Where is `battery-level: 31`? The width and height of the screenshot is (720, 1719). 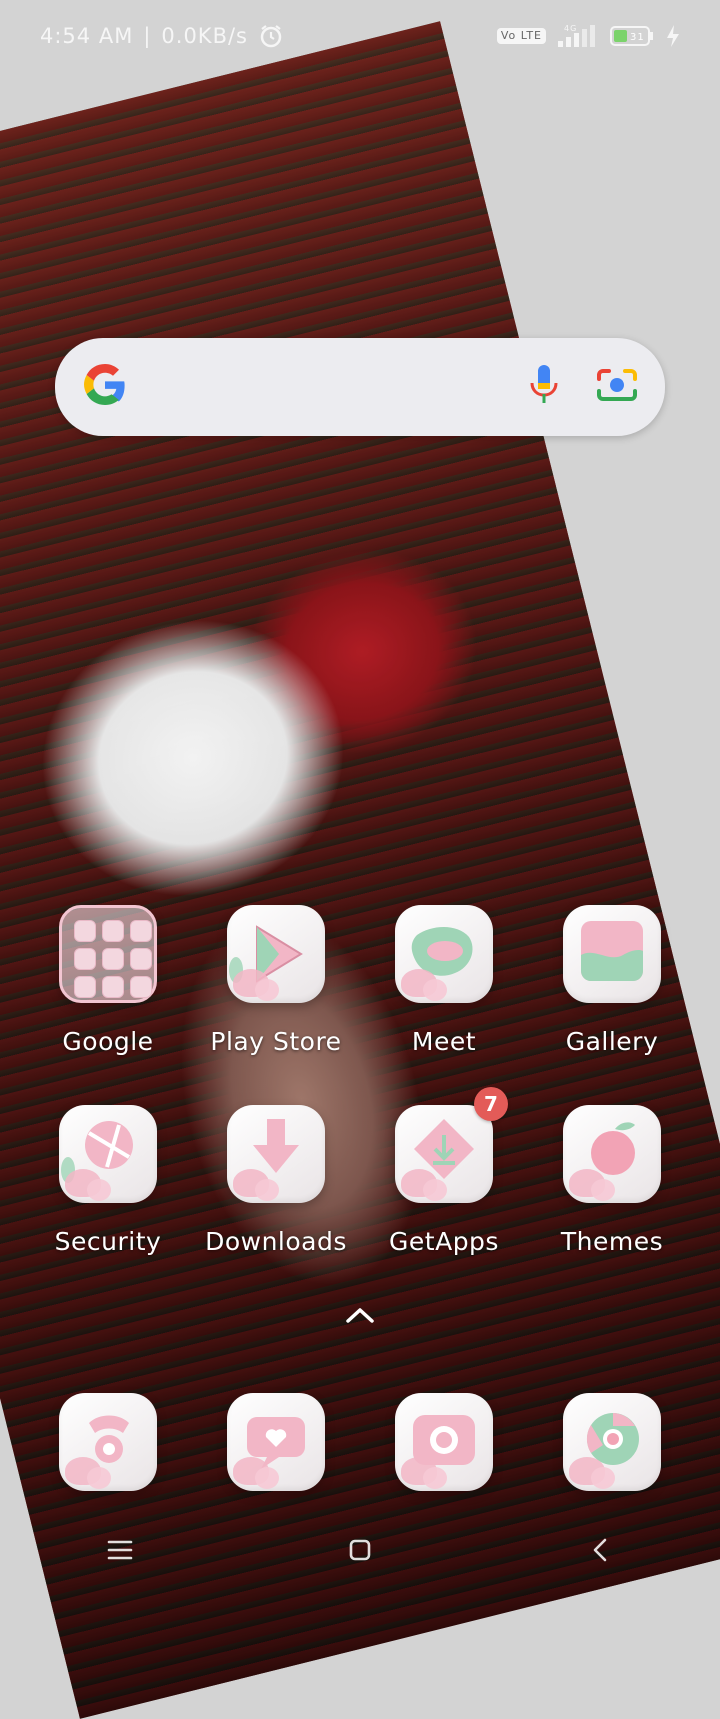 battery-level: 31 is located at coordinates (637, 37).